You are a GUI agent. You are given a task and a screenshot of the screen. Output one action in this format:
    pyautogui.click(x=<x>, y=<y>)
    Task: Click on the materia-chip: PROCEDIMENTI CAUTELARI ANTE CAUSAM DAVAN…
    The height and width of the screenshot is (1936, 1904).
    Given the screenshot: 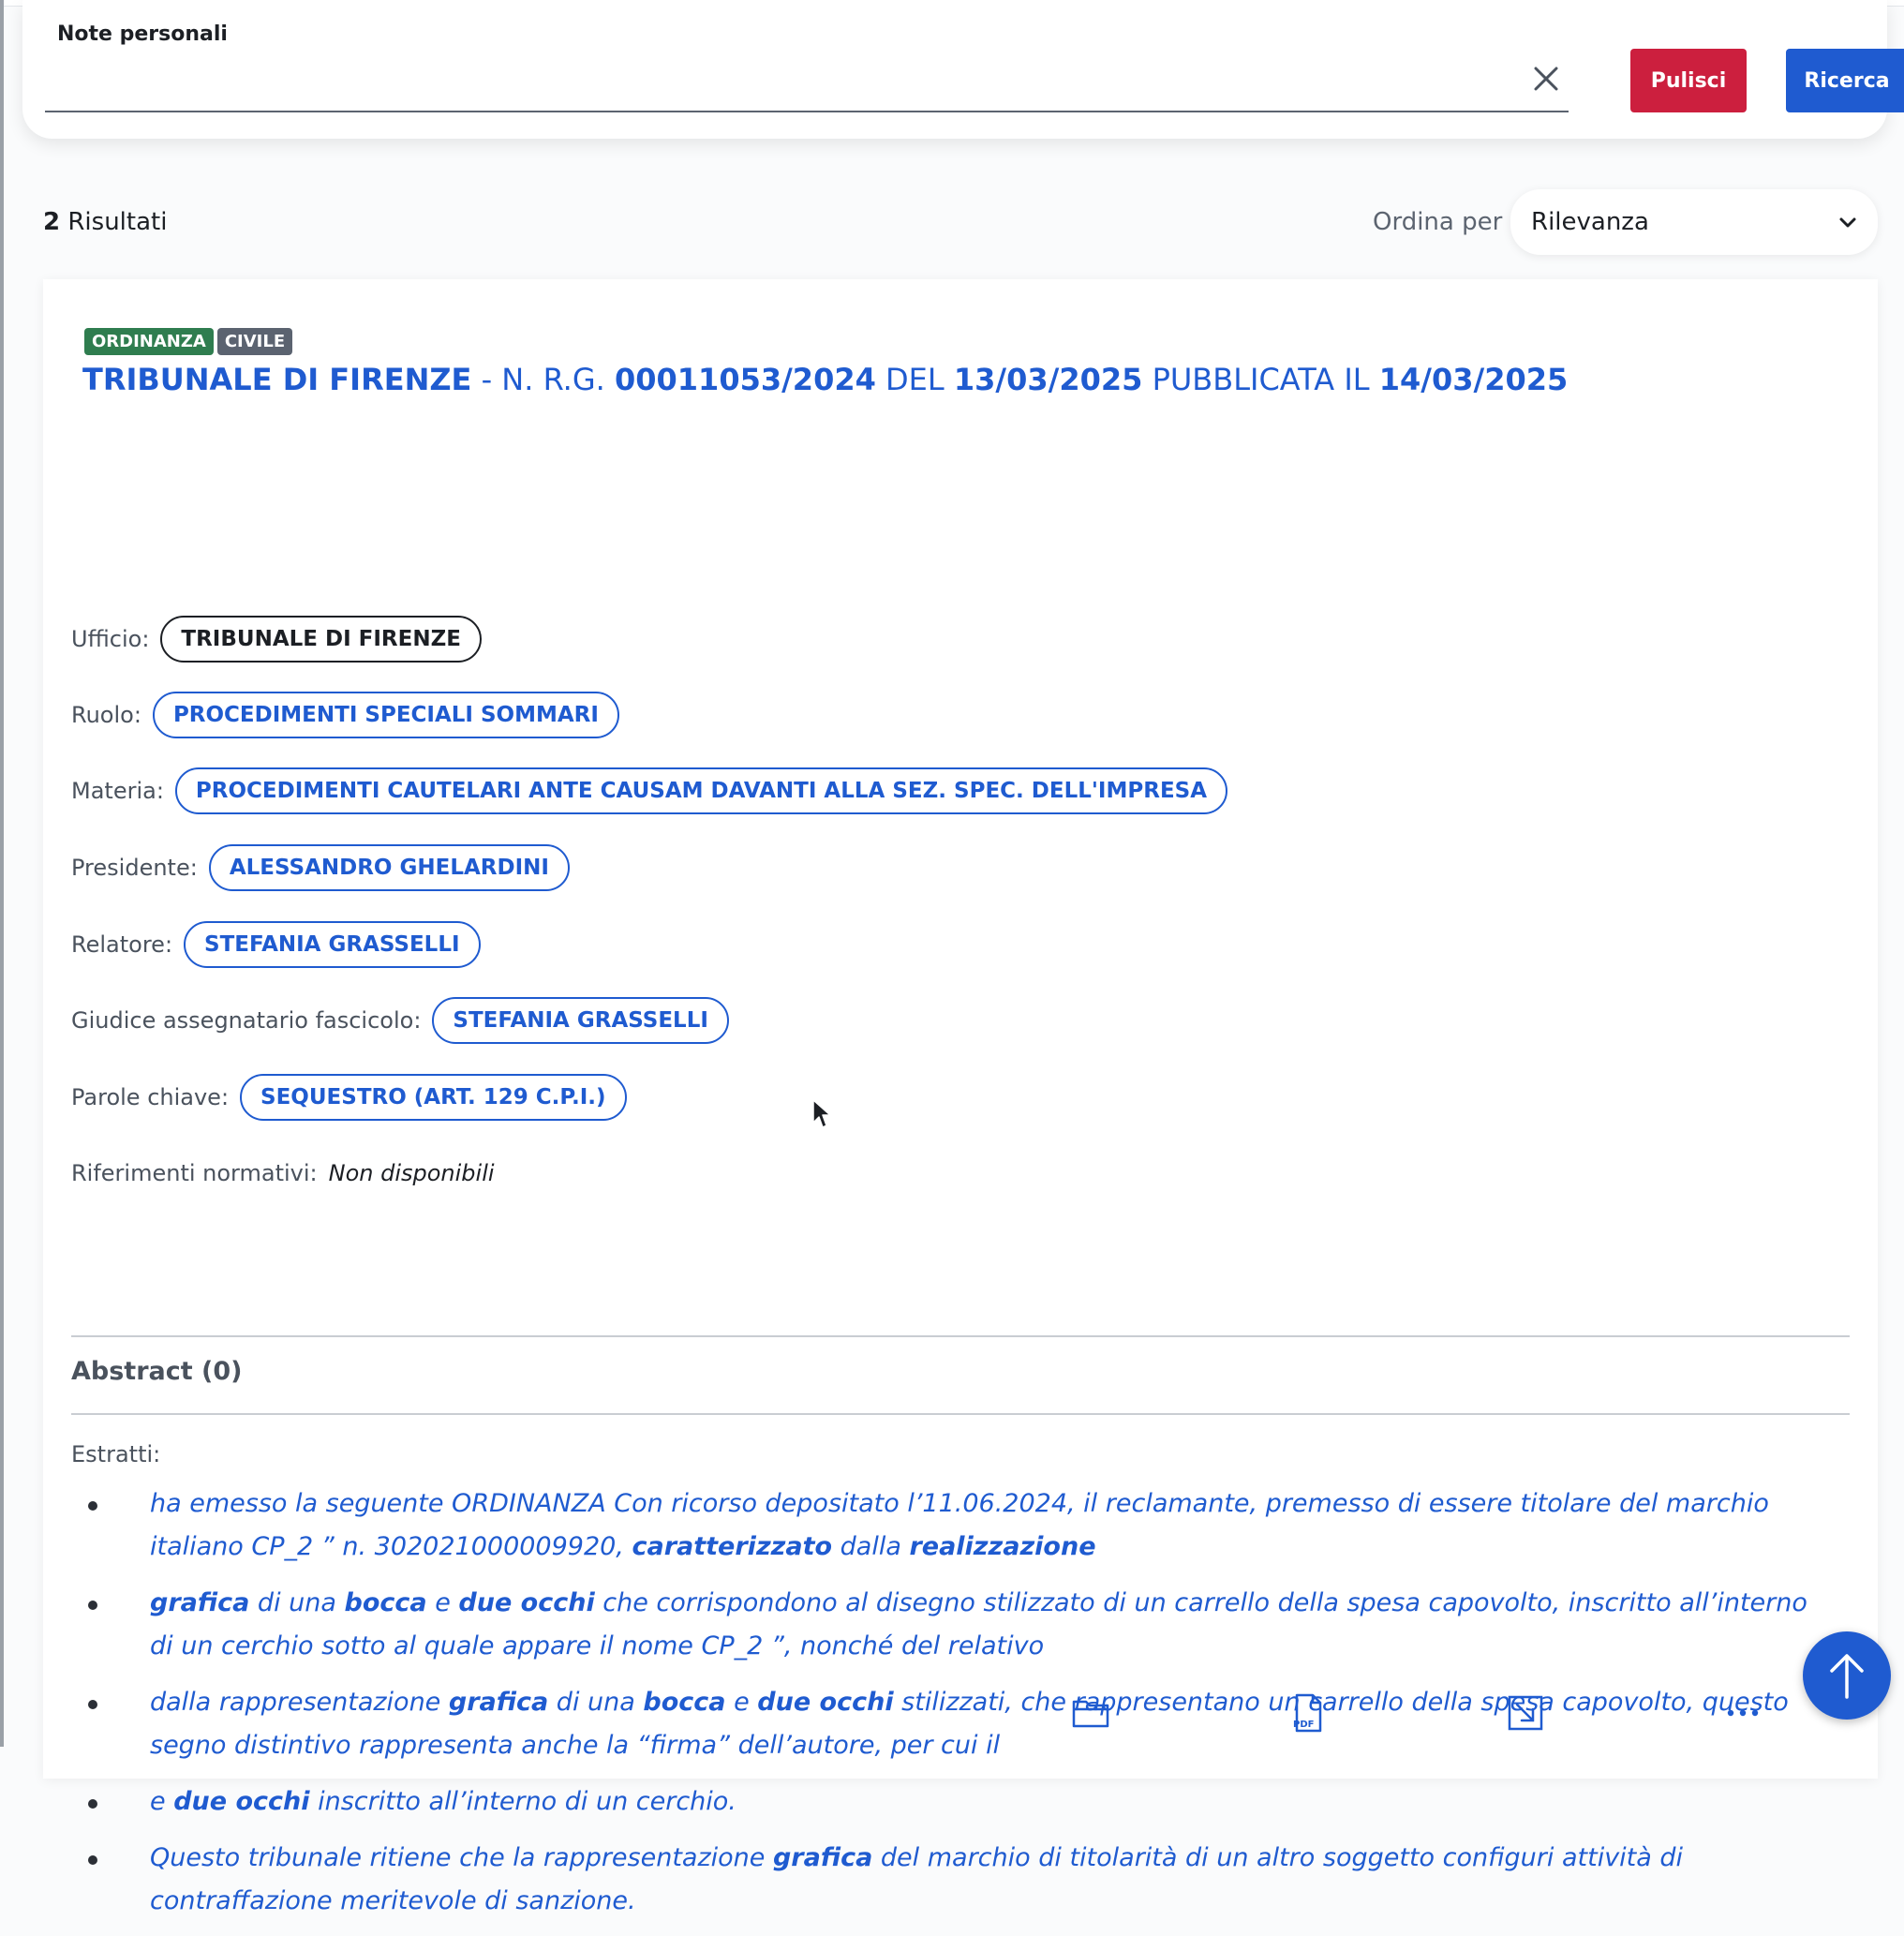 What is the action you would take?
    pyautogui.click(x=701, y=790)
    